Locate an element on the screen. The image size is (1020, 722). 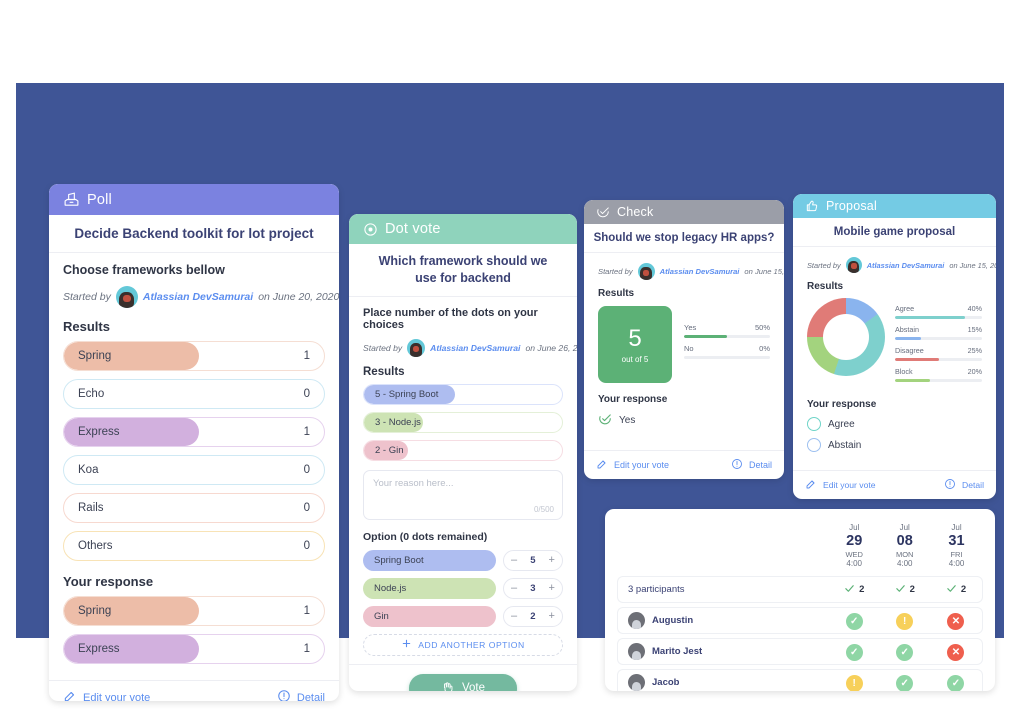
schedule-date-column: Jul 31 FRI 4:00 is located at coordinates (956, 547).